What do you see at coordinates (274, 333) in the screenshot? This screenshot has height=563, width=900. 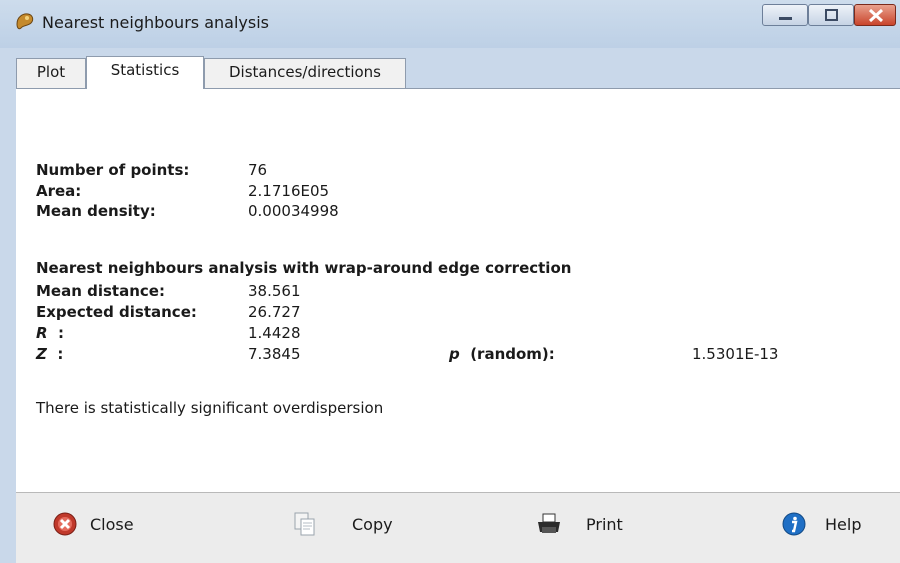 I see `stat-value: 1.4428` at bounding box center [274, 333].